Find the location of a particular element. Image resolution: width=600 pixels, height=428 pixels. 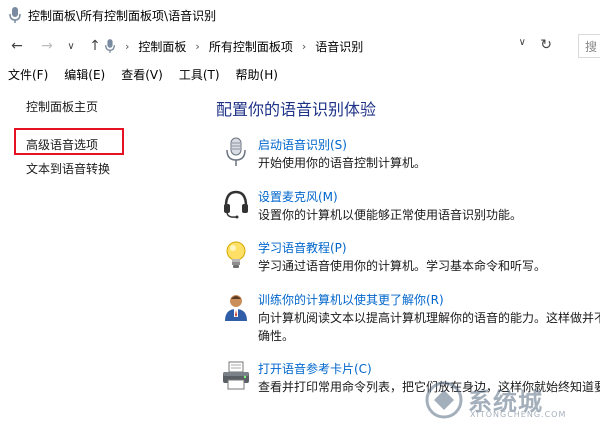

breadcrumb-control-panel: 控制面板 is located at coordinates (162, 46).